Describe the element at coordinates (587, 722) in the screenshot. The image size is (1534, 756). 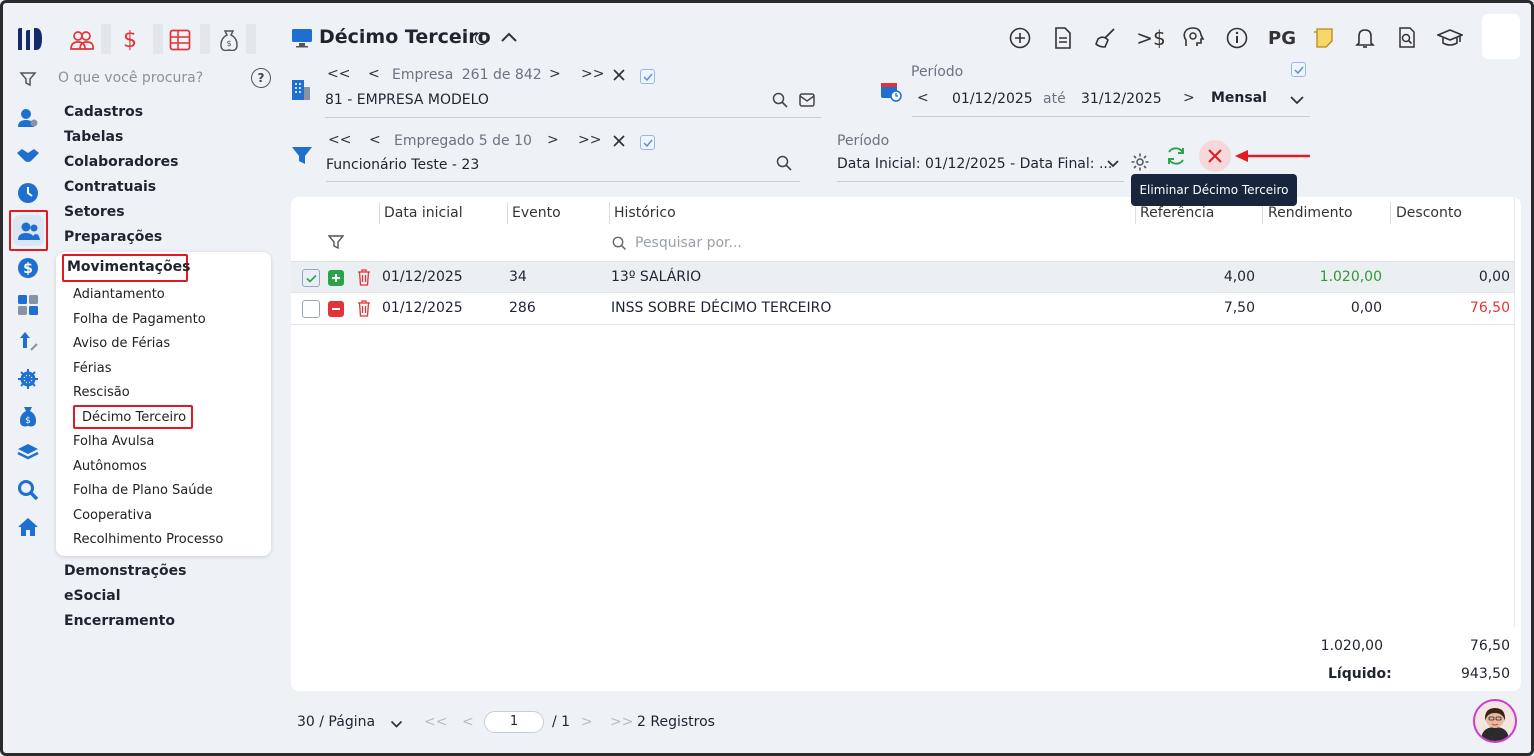
I see `page-next-button: >` at that location.